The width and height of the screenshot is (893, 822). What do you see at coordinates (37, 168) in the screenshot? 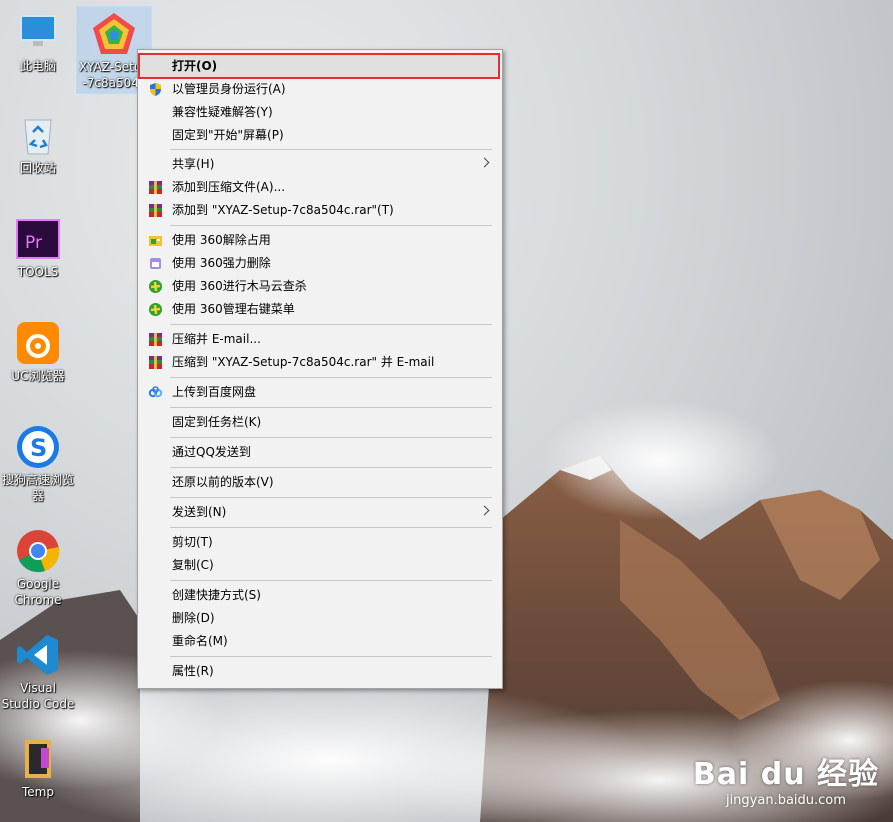
I see `desktop-icon-label: 回收站` at bounding box center [37, 168].